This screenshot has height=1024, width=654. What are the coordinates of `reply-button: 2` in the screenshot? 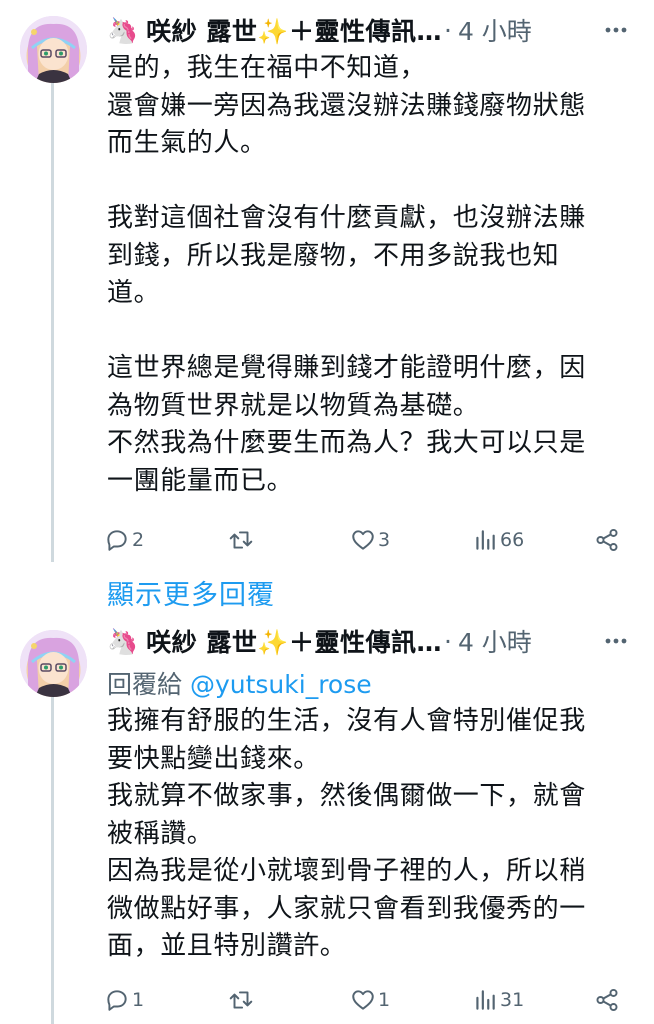 It's located at (124, 540).